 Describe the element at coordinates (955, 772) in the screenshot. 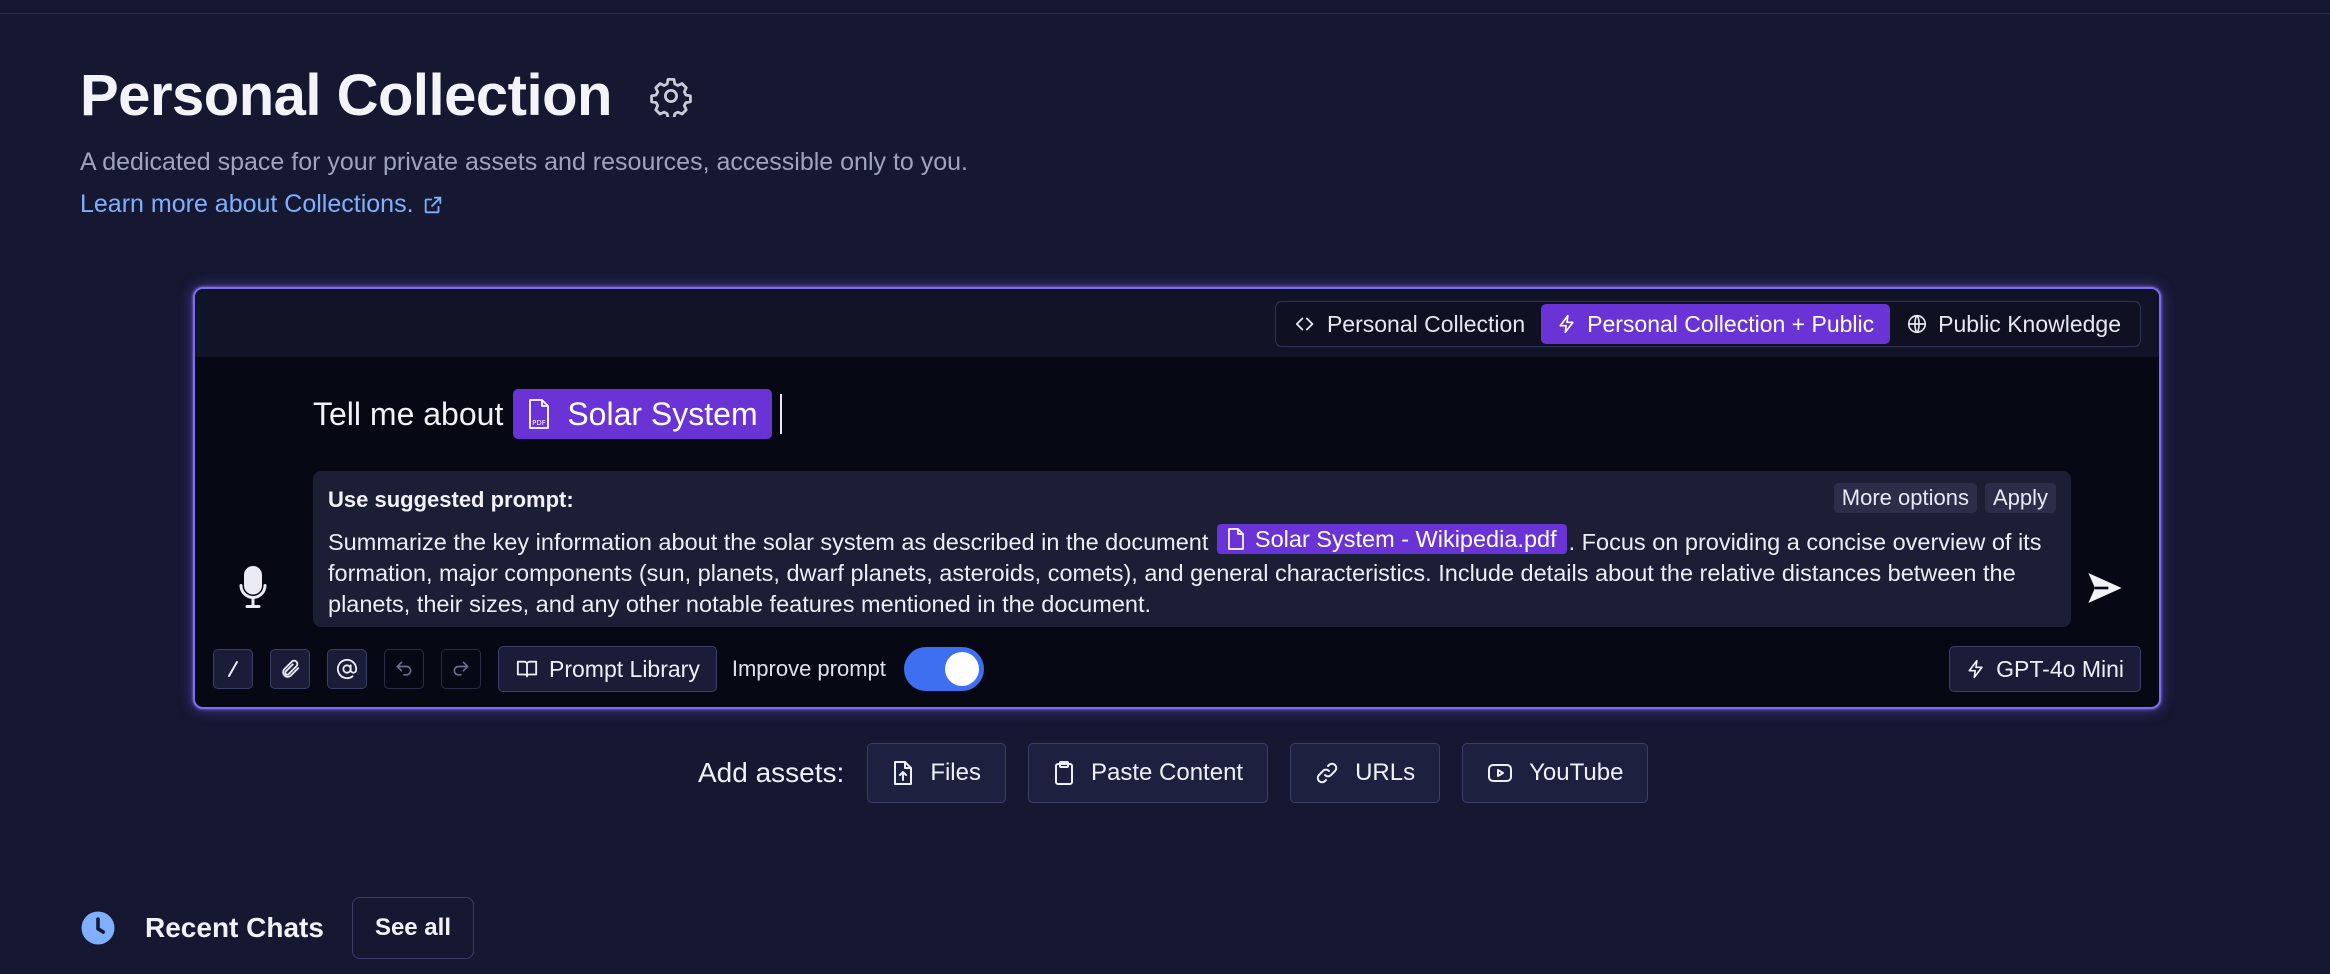

I see `add-files-label: Files` at that location.